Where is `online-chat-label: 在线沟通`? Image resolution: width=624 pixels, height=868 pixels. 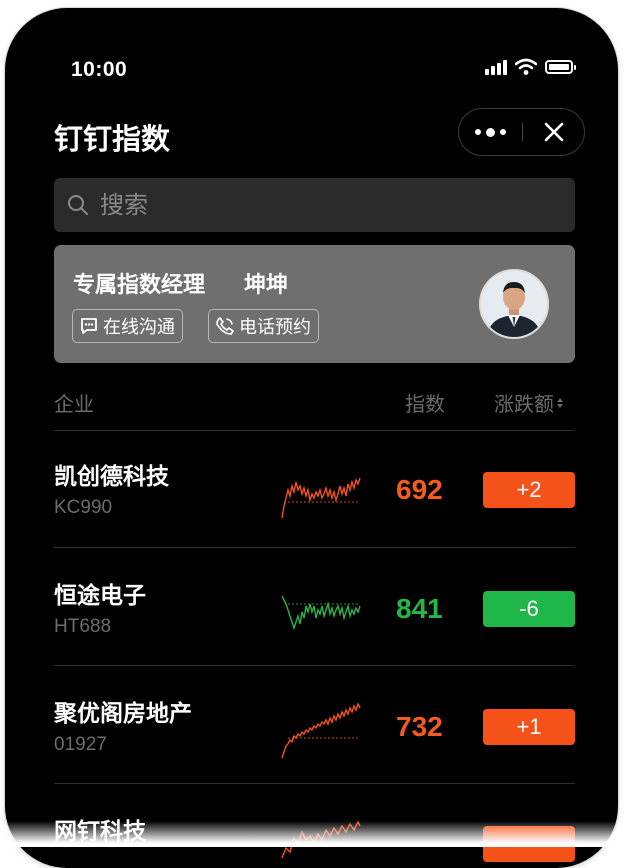
online-chat-label: 在线沟通 is located at coordinates (139, 327).